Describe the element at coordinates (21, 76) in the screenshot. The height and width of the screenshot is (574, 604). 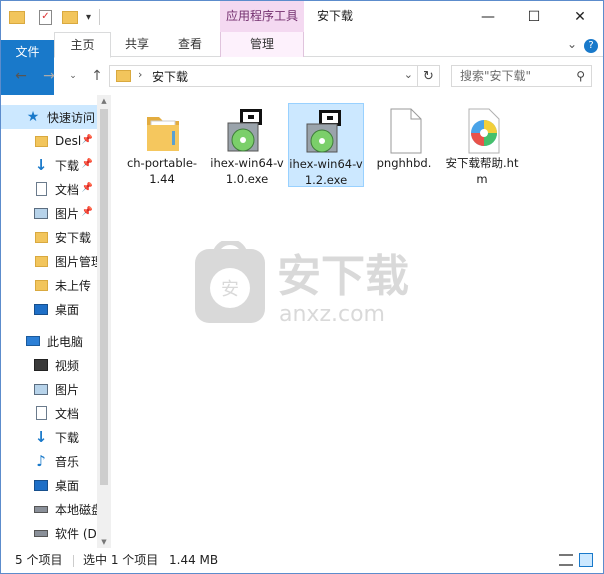
I see `back-icon: ←` at that location.